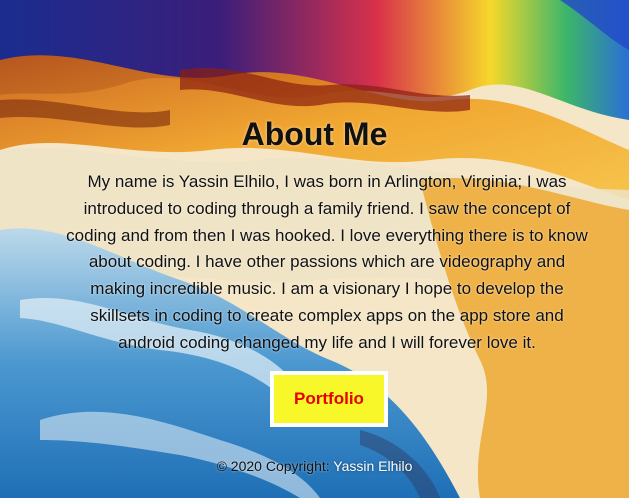 The height and width of the screenshot is (498, 629). Describe the element at coordinates (372, 466) in the screenshot. I see `author-link: Yassin Elhilo` at that location.